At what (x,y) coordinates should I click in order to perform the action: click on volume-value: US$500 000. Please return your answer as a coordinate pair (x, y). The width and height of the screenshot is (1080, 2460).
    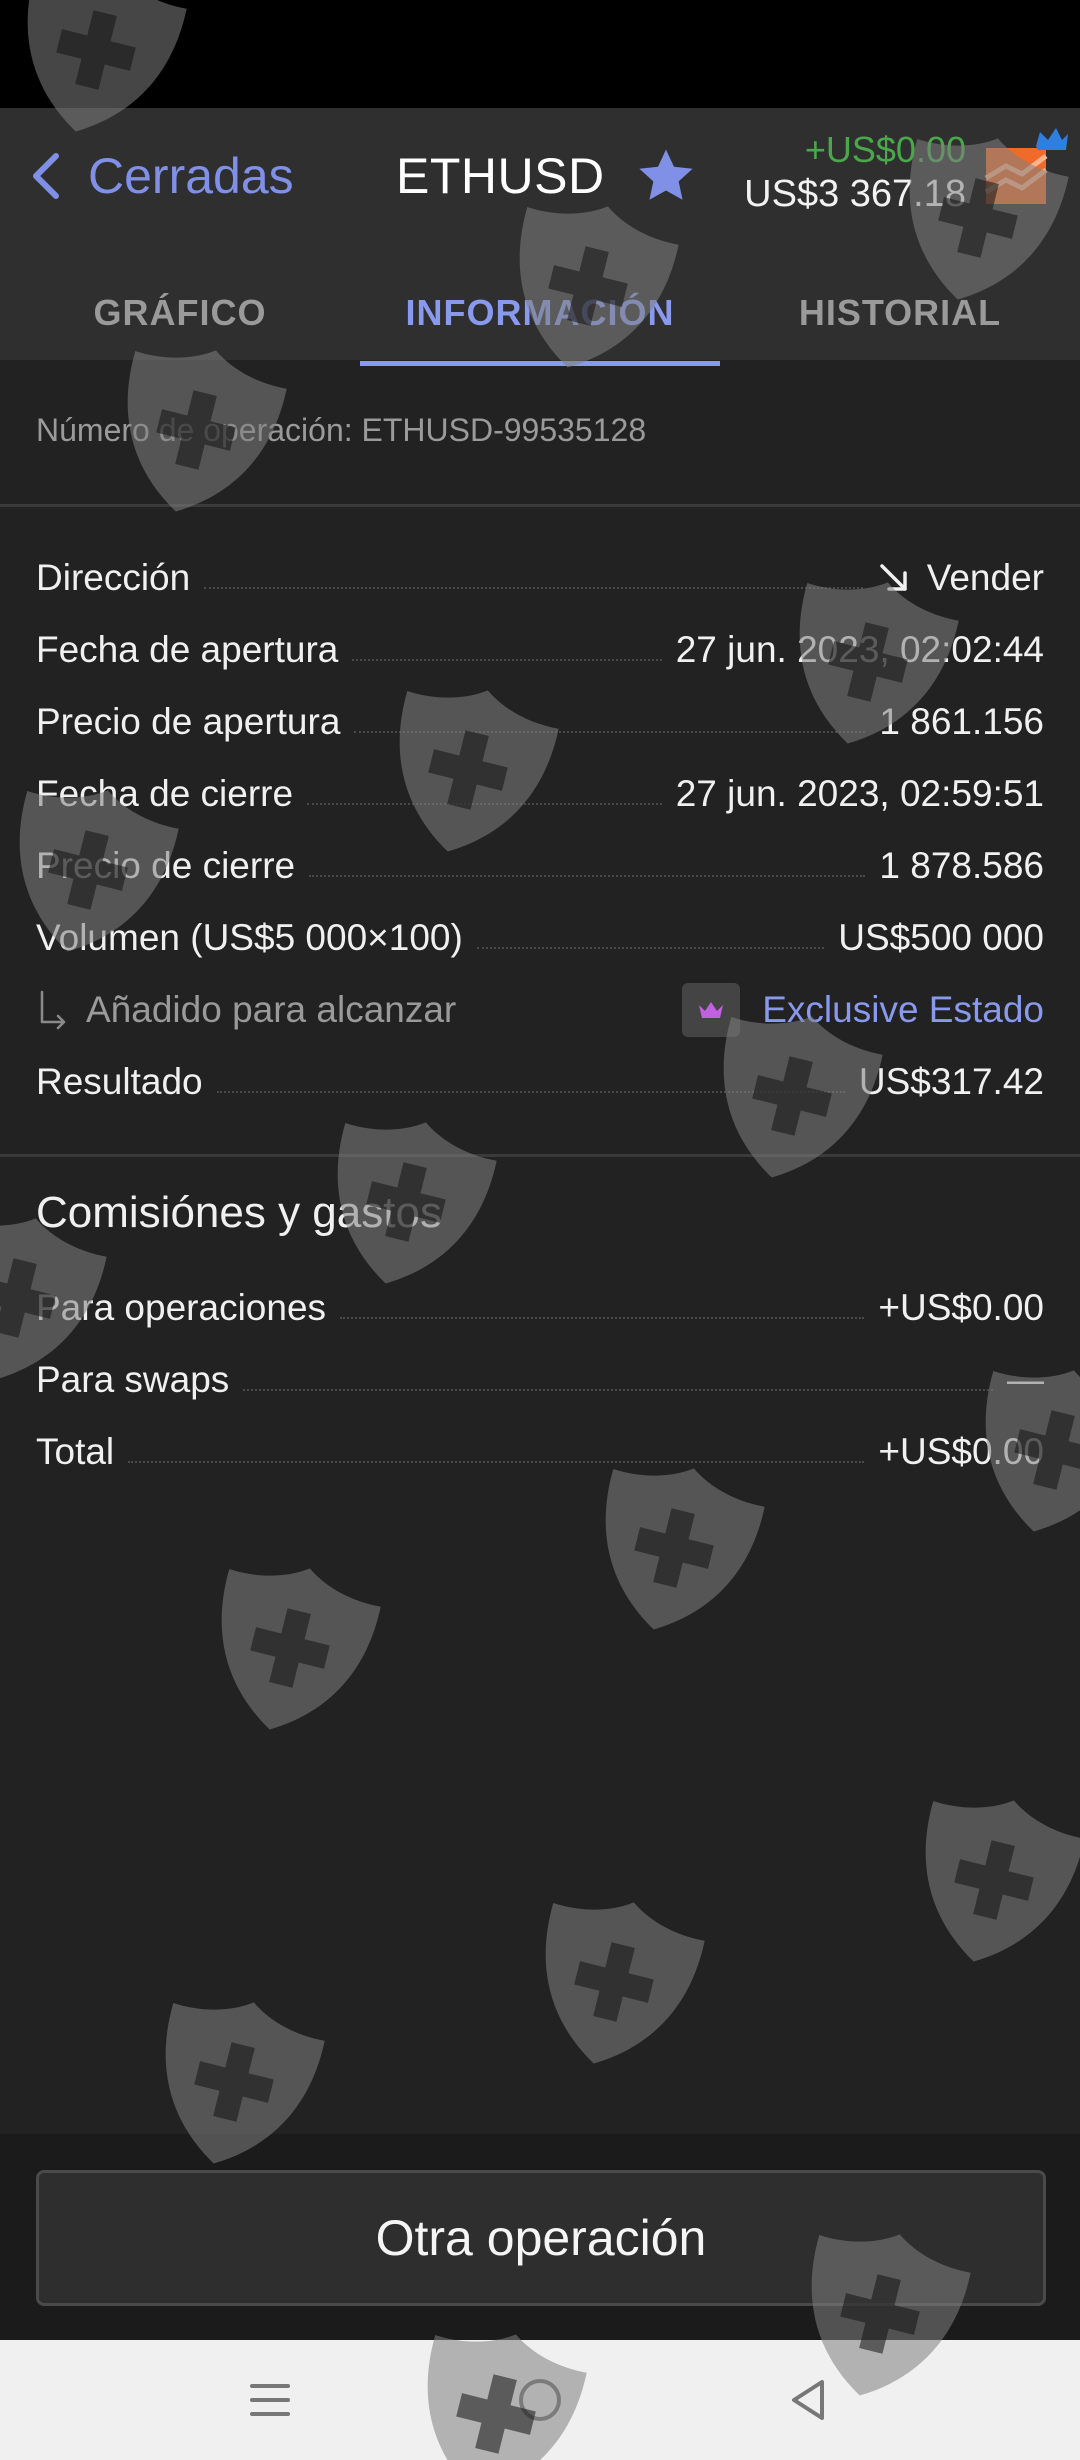
    Looking at the image, I should click on (941, 937).